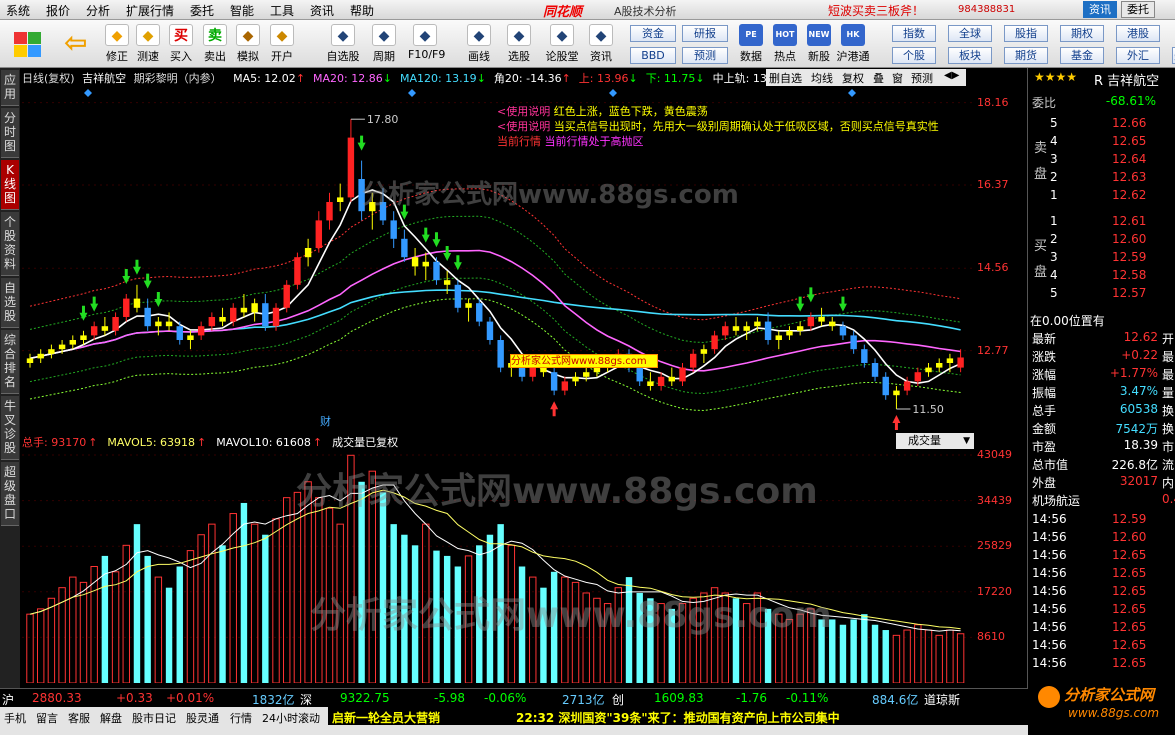 The image size is (1175, 735). What do you see at coordinates (15, 718) in the screenshot?
I see `bottom-tab-mobile: 手机` at bounding box center [15, 718].